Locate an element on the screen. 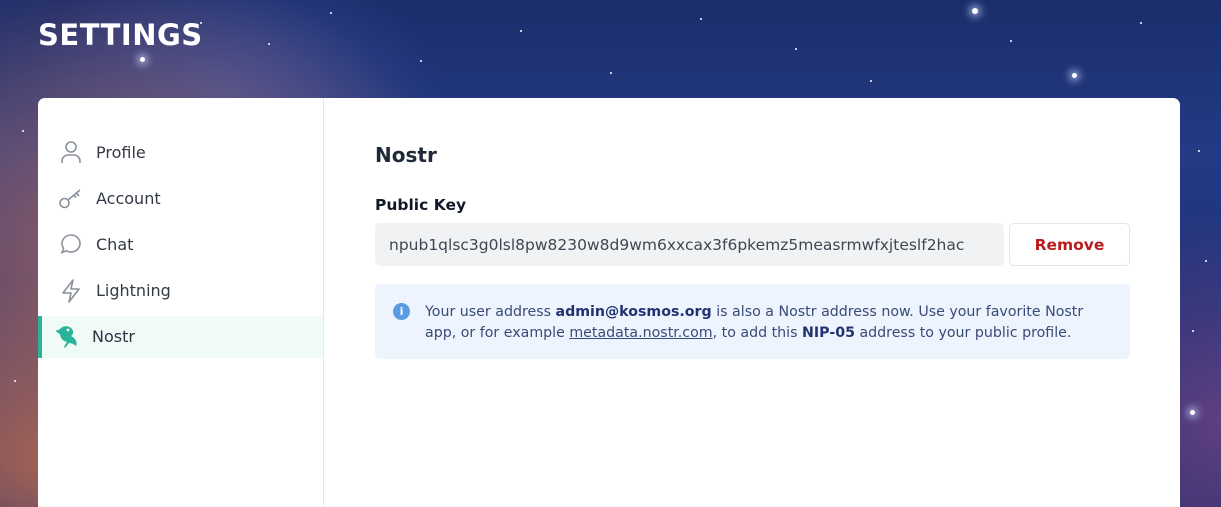 Image resolution: width=1221 pixels, height=507 pixels. nostr-ostrich-icon is located at coordinates (67, 337).